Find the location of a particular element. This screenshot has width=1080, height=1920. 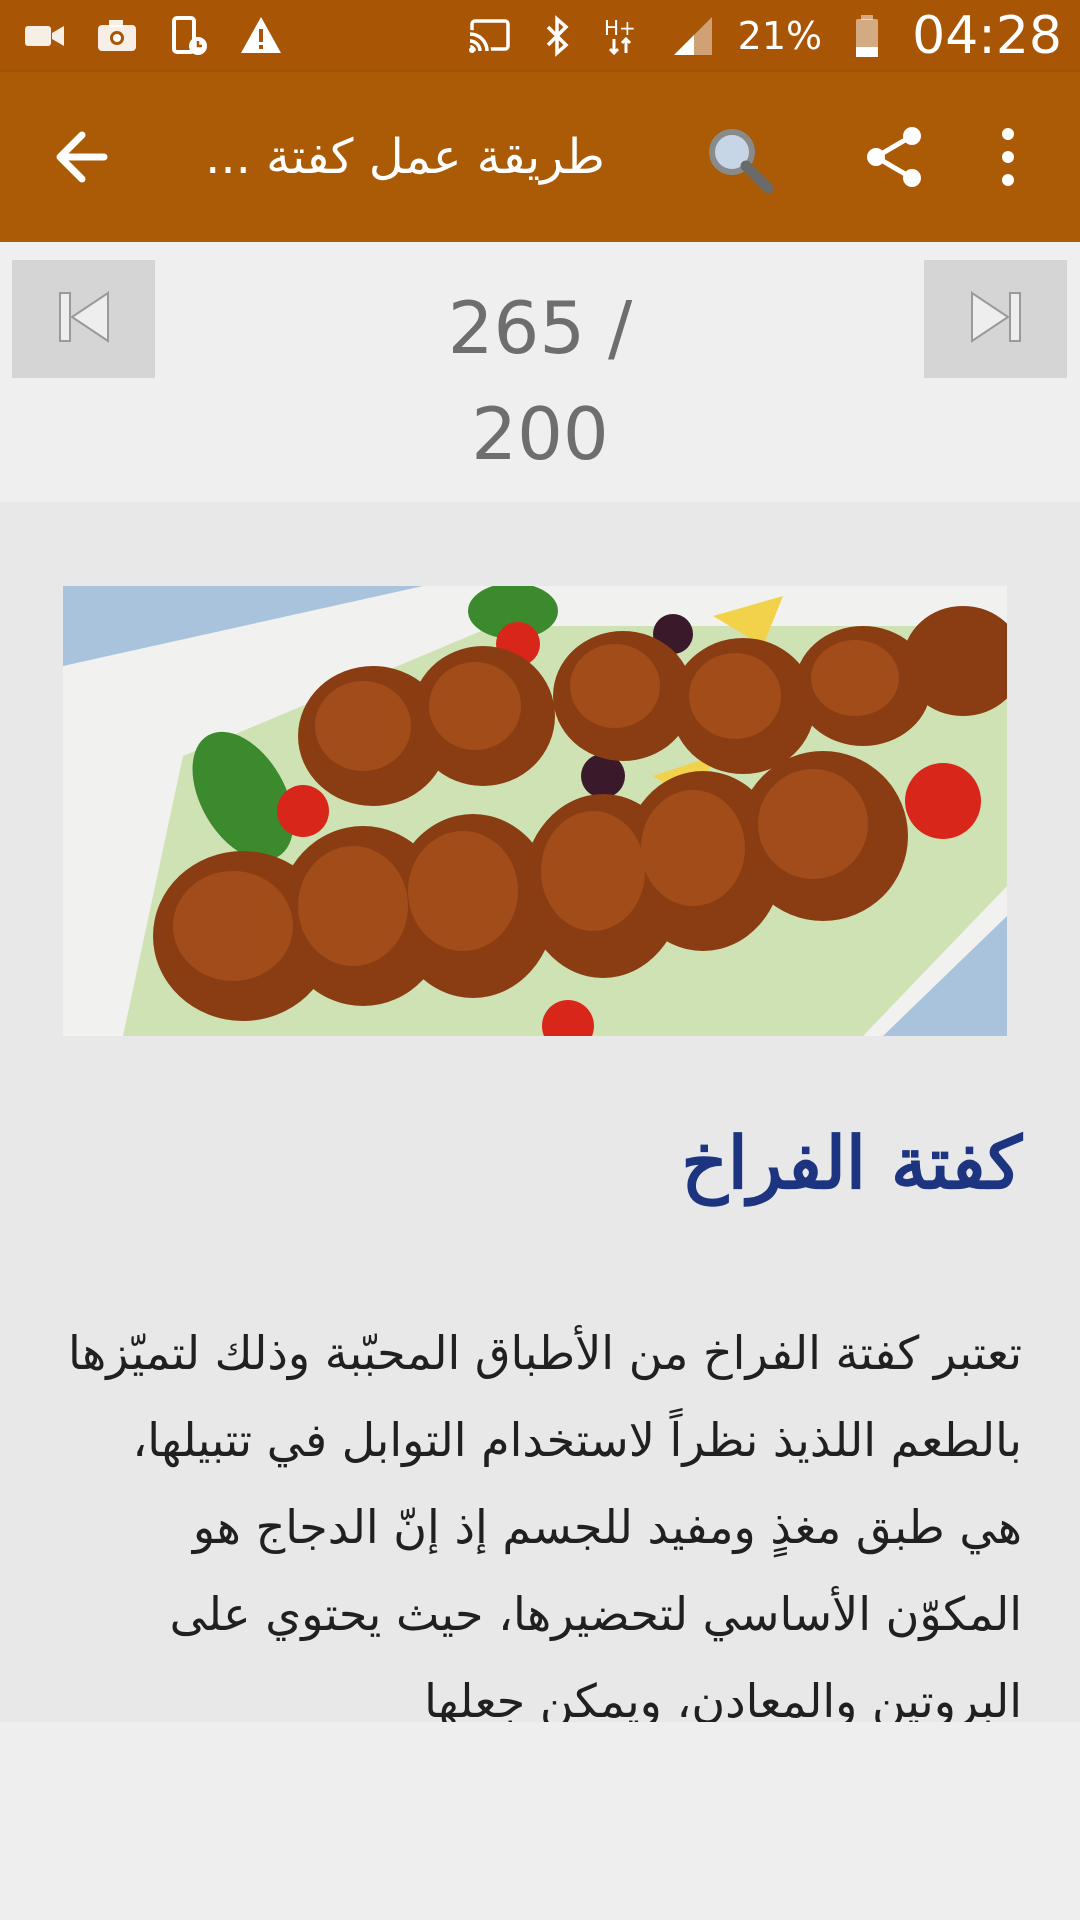

search-icon is located at coordinates (740, 160).